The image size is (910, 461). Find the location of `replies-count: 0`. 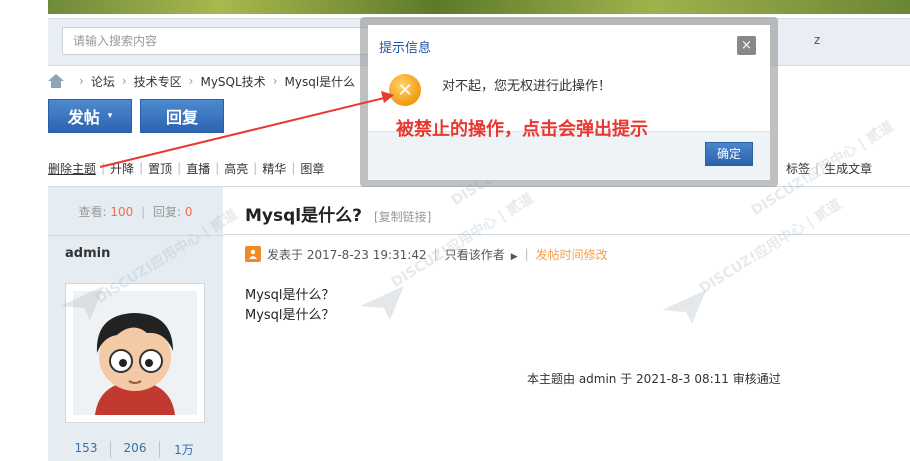

replies-count: 0 is located at coordinates (188, 212).